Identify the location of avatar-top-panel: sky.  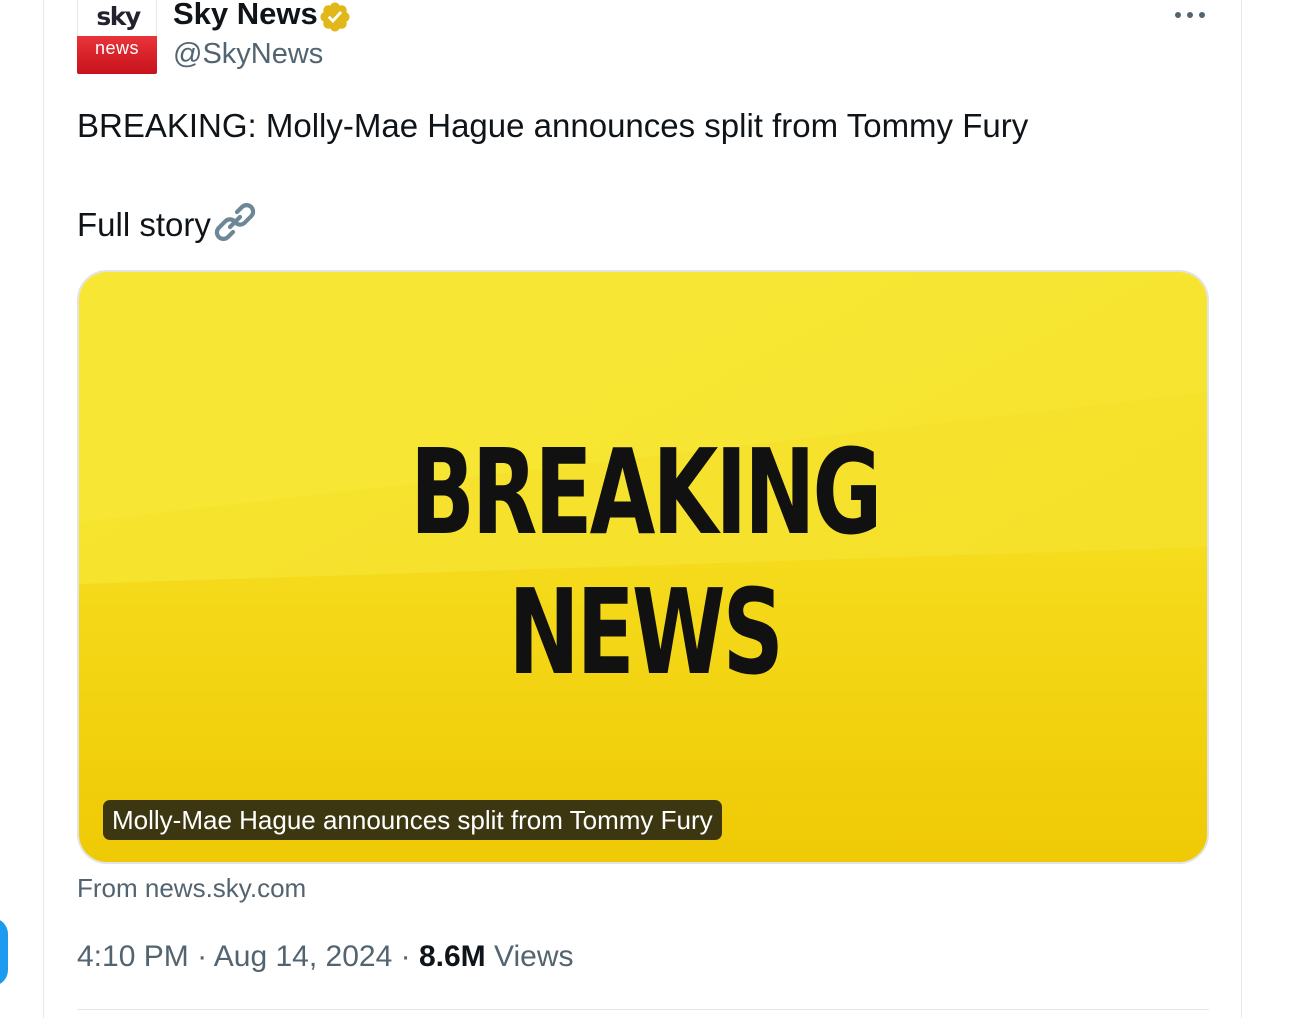
(117, 18).